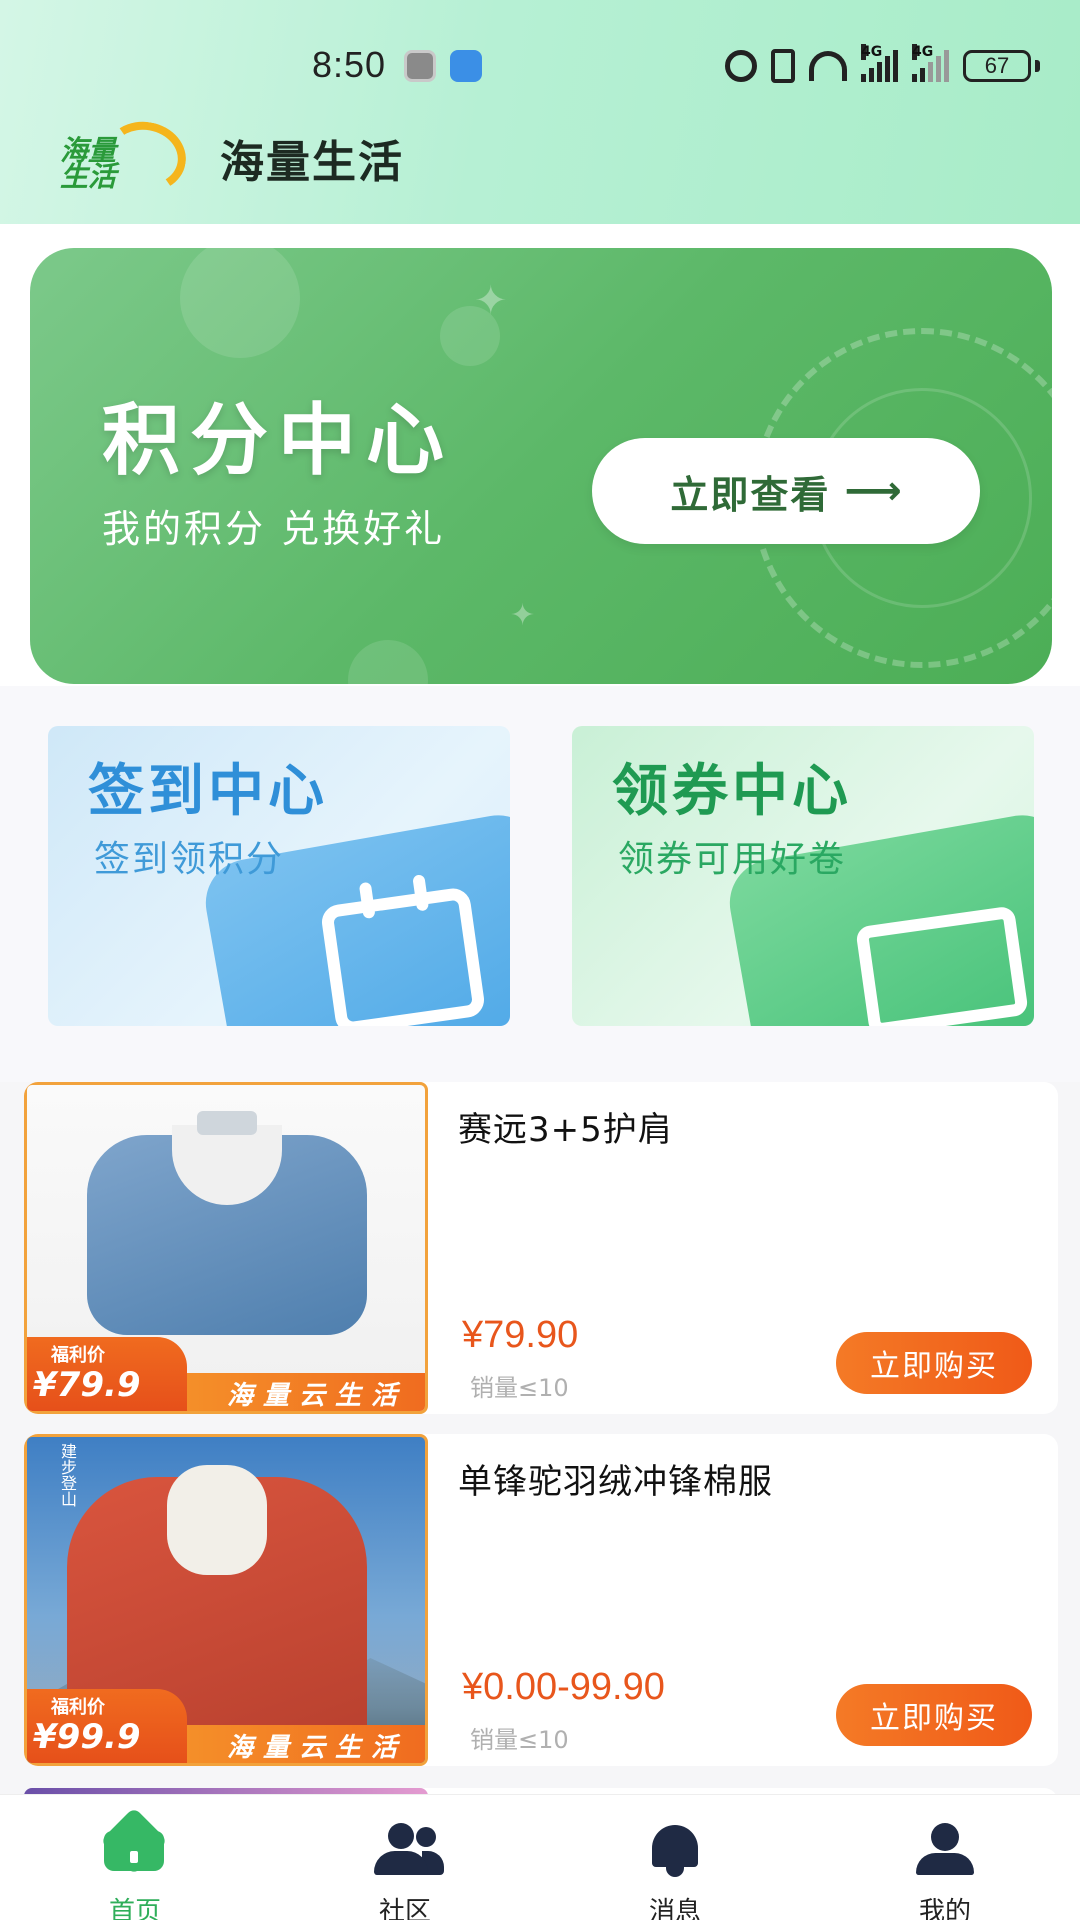 This screenshot has width=1080, height=1920. I want to click on jacket-collar, so click(217, 1520).